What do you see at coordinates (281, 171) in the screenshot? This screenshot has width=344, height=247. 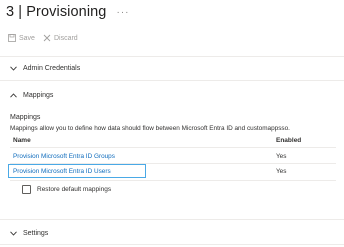 I see `mapping-enabled-users: Yes` at bounding box center [281, 171].